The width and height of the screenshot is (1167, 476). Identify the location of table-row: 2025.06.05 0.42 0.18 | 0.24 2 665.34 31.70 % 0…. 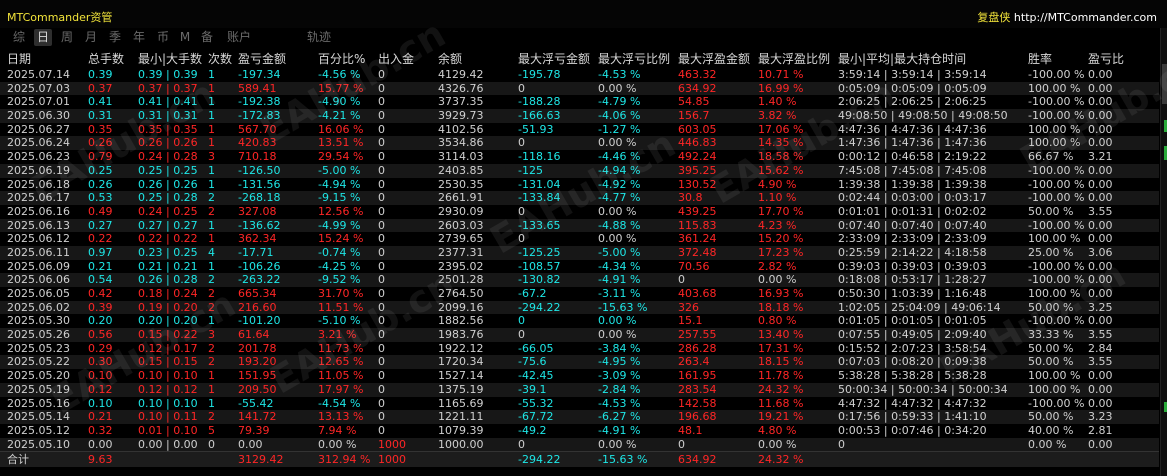
(579, 294).